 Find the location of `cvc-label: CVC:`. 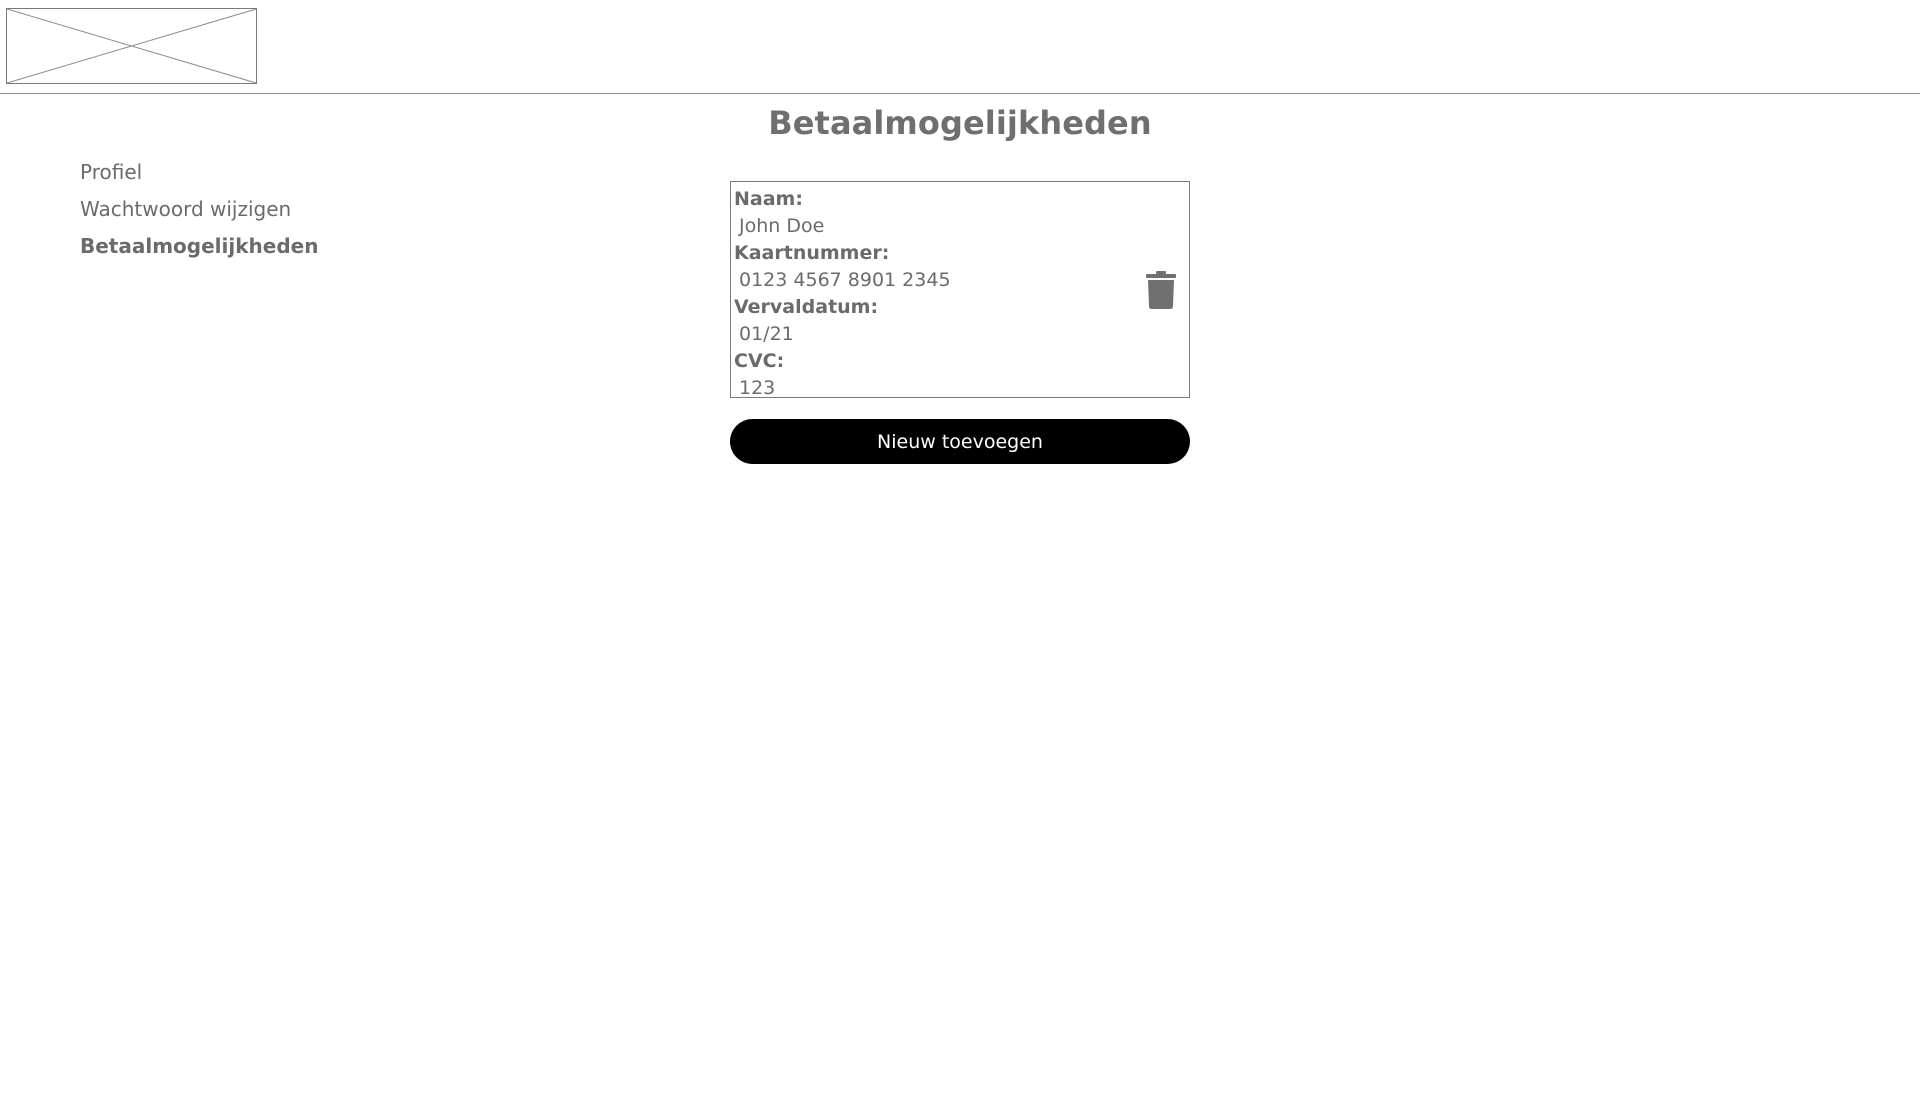

cvc-label: CVC: is located at coordinates (759, 361).